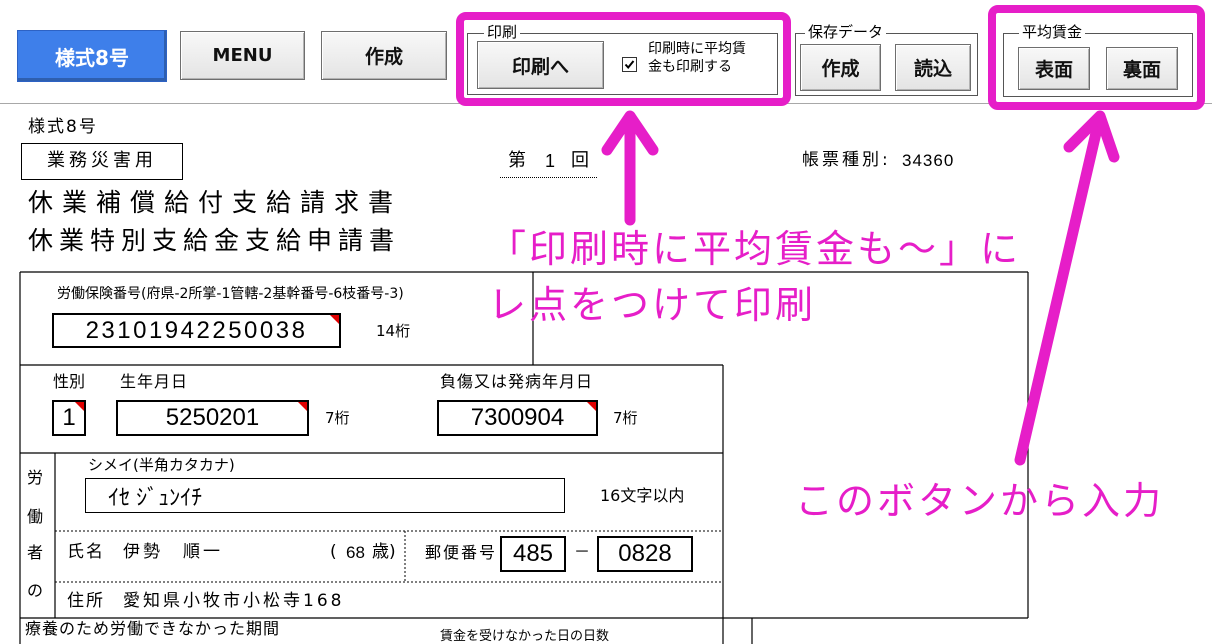 The height and width of the screenshot is (644, 1212). Describe the element at coordinates (980, 501) in the screenshot. I see `annotation-wage-note: このボタンから入力` at that location.